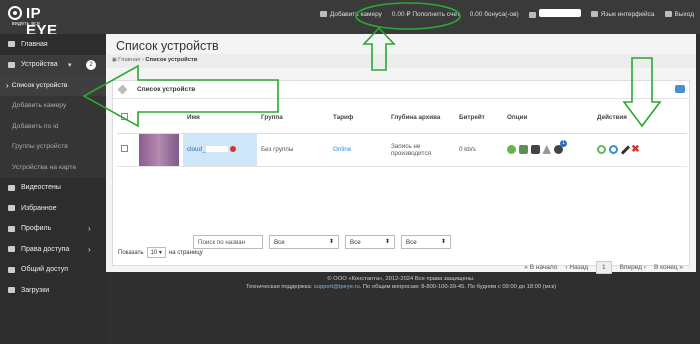  Describe the element at coordinates (411, 242) in the screenshot. I see `archive-filter-value: Все` at that location.